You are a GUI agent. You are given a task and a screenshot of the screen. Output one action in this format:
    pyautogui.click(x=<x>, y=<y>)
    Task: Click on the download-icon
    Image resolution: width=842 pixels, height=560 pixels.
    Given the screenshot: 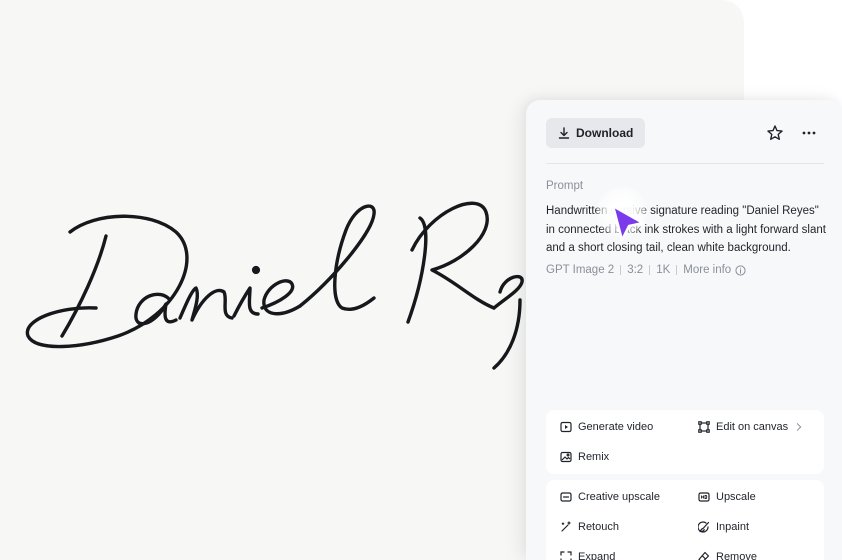 What is the action you would take?
    pyautogui.click(x=564, y=133)
    